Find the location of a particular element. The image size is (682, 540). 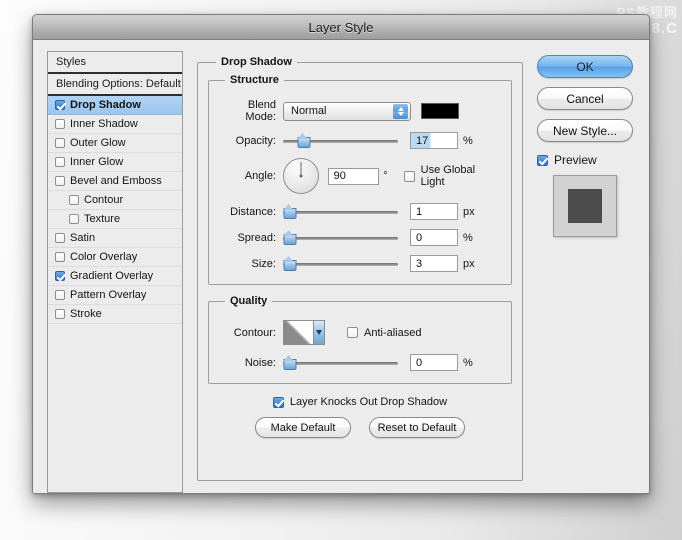

preview-row: Preview is located at coordinates (567, 160).